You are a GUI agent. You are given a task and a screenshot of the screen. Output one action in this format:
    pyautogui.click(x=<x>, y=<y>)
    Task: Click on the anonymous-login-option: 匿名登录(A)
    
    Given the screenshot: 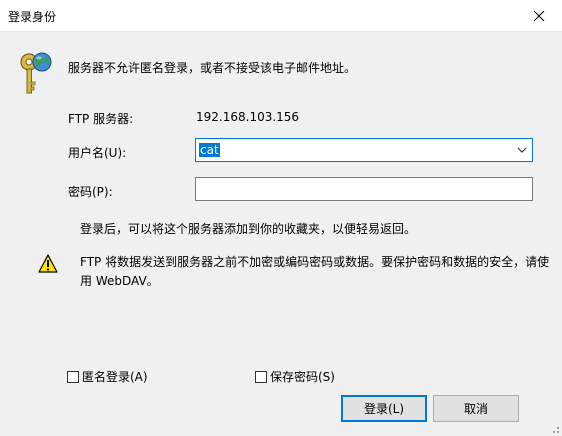 What is the action you would take?
    pyautogui.click(x=107, y=376)
    